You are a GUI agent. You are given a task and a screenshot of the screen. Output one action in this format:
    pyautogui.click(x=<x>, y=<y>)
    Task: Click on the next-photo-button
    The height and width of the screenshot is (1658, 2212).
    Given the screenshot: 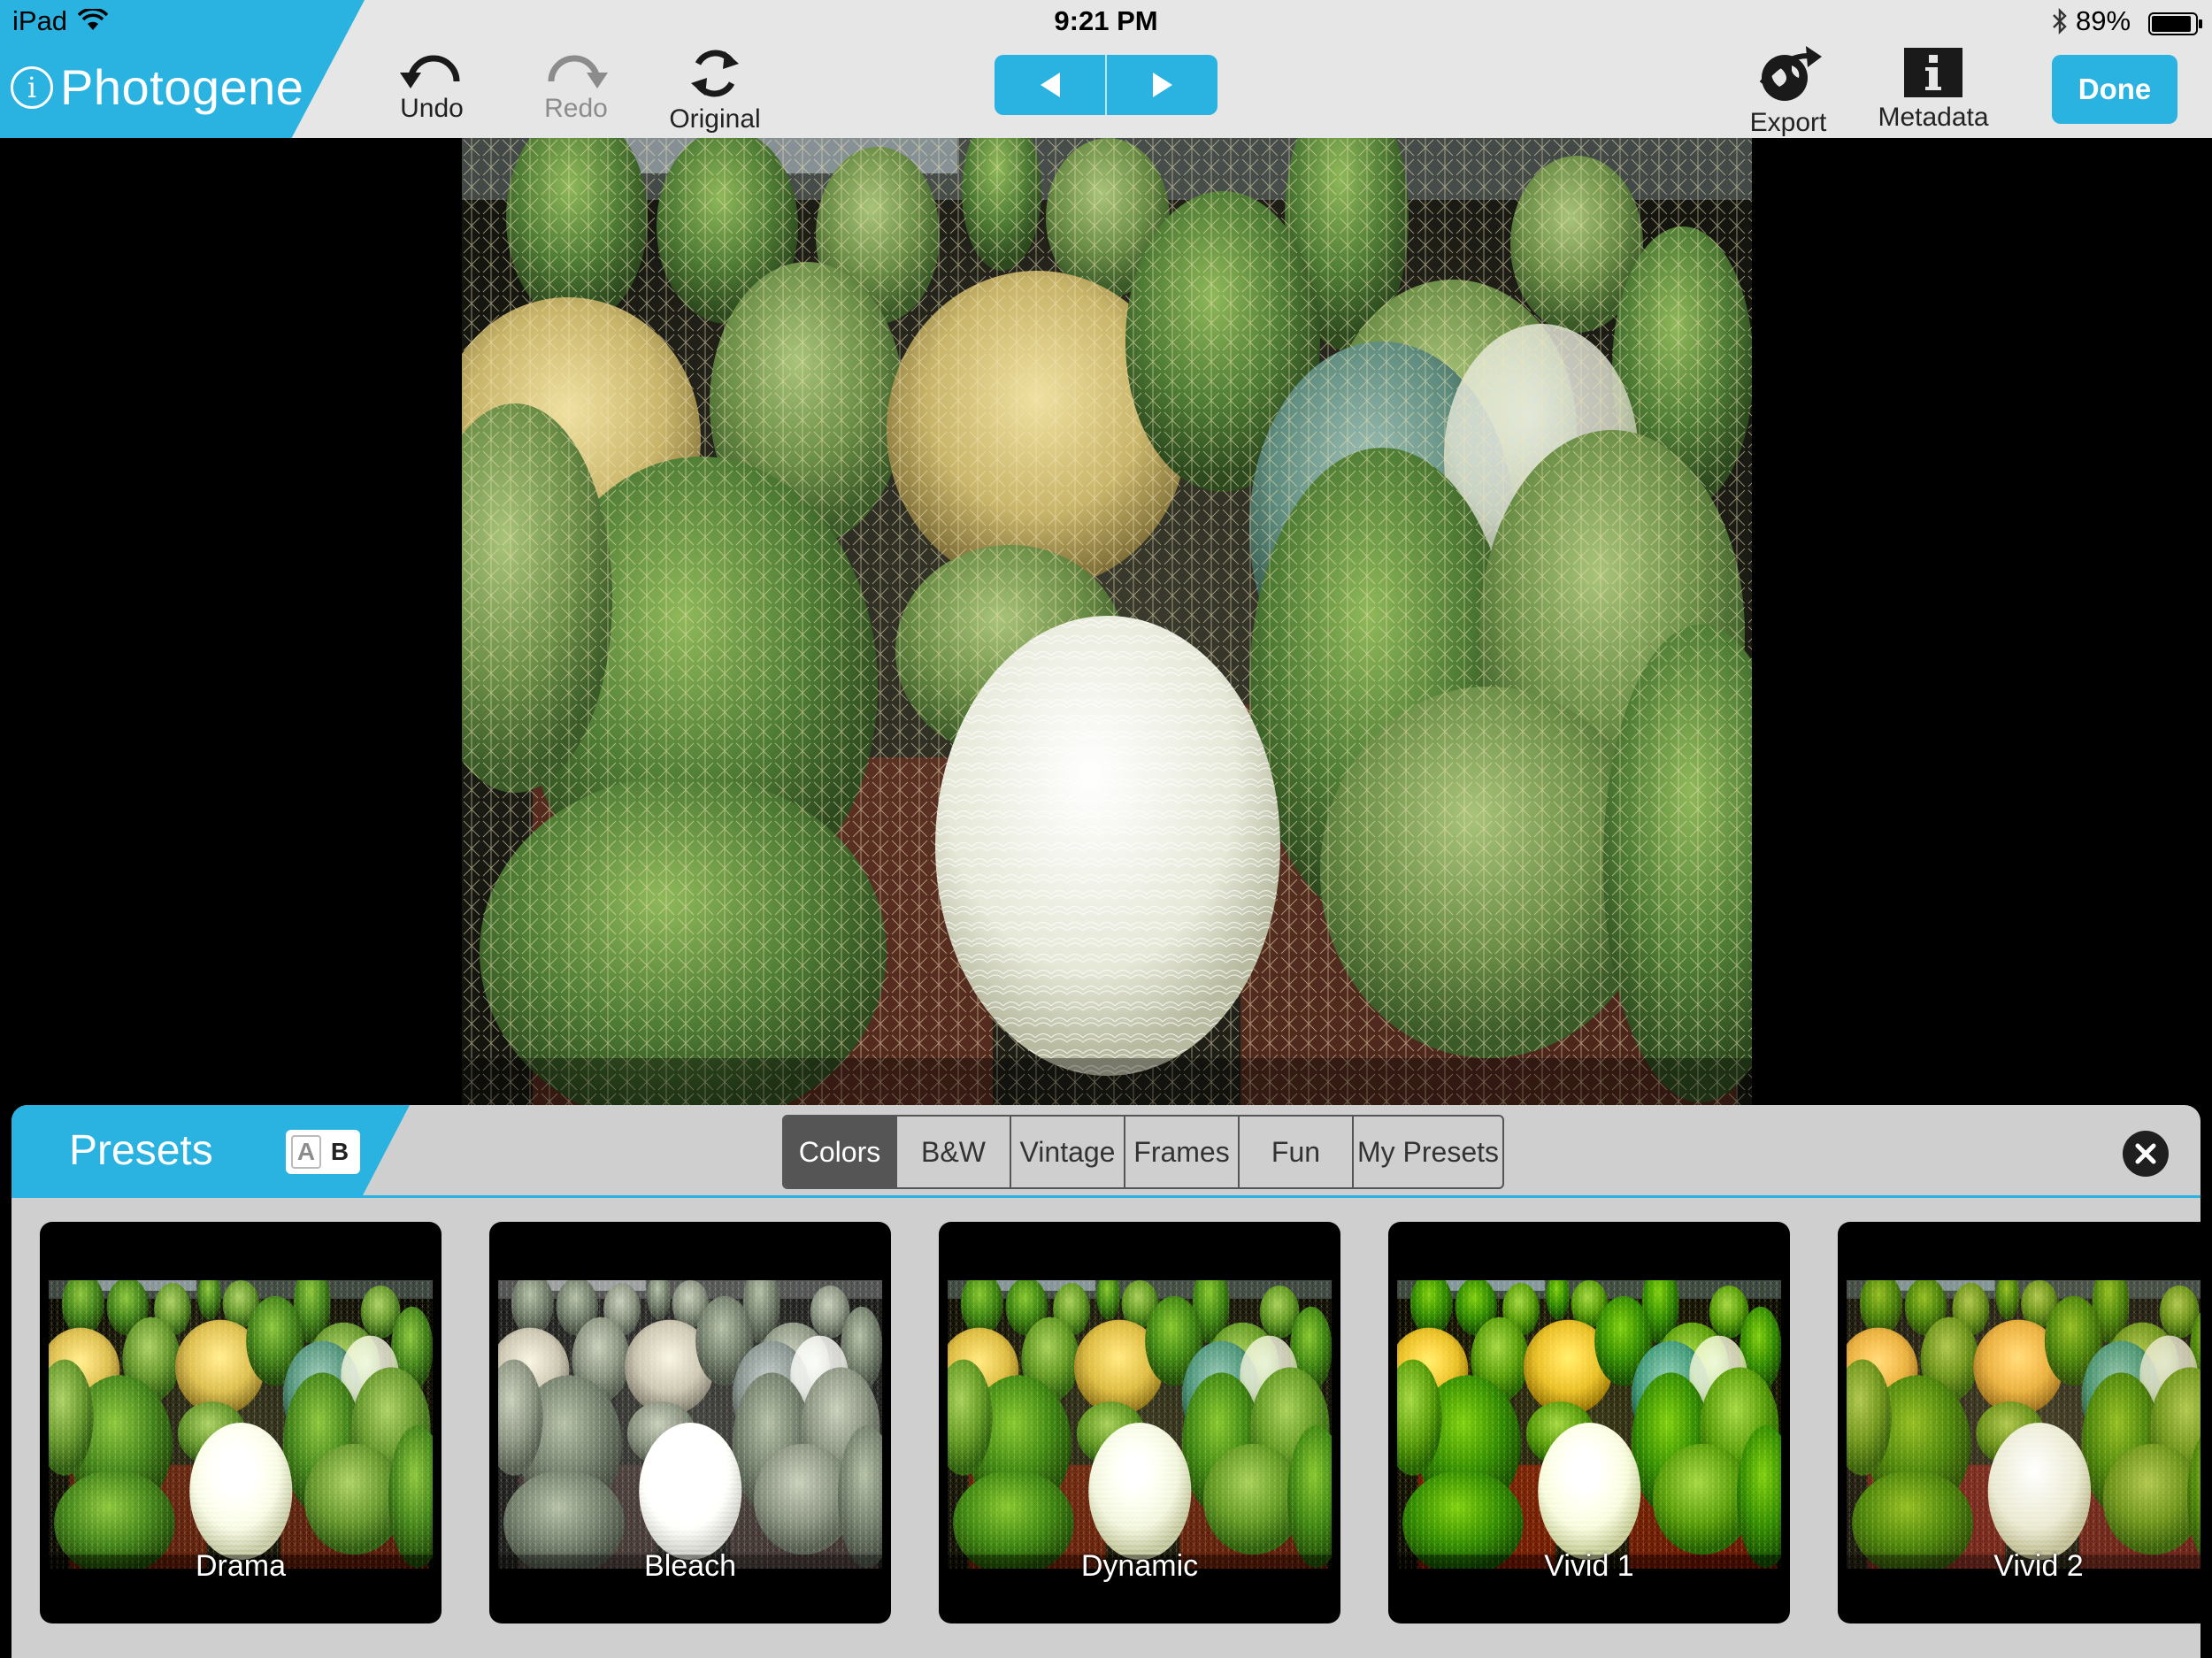 What is the action you would take?
    pyautogui.click(x=1161, y=85)
    